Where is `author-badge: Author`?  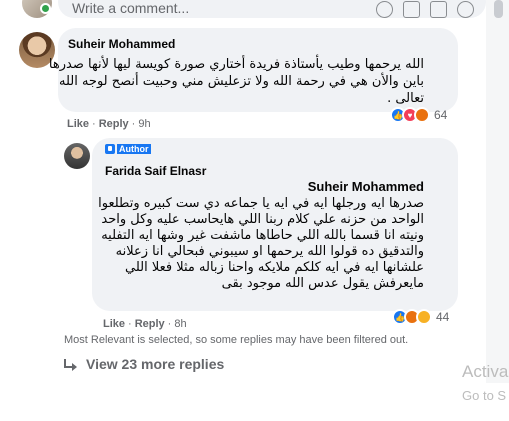 author-badge: Author is located at coordinates (128, 149).